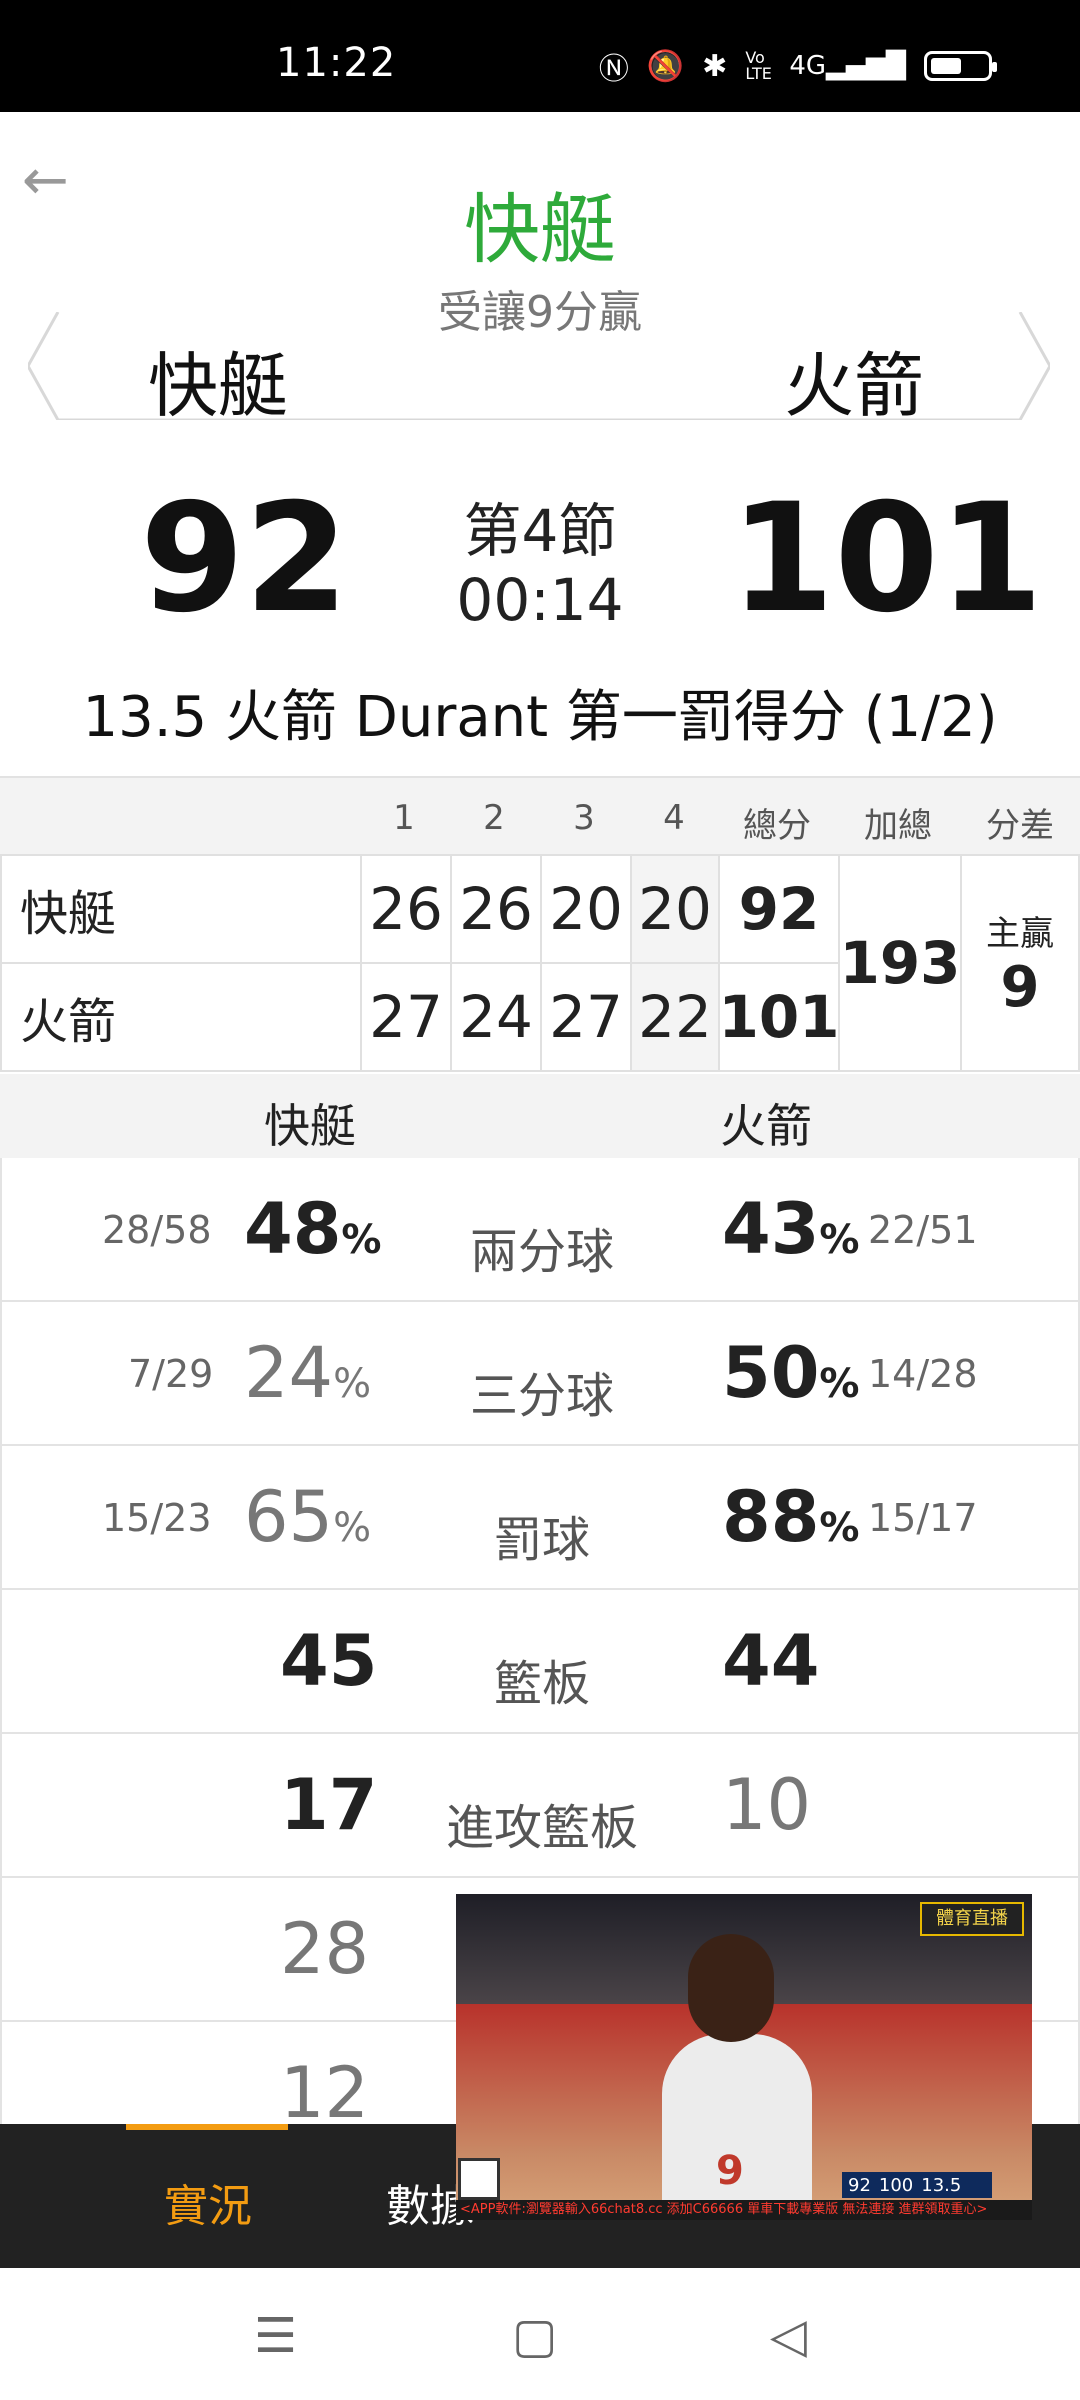 This screenshot has height=2400, width=1080. I want to click on diff-label: 主贏, so click(1020, 934).